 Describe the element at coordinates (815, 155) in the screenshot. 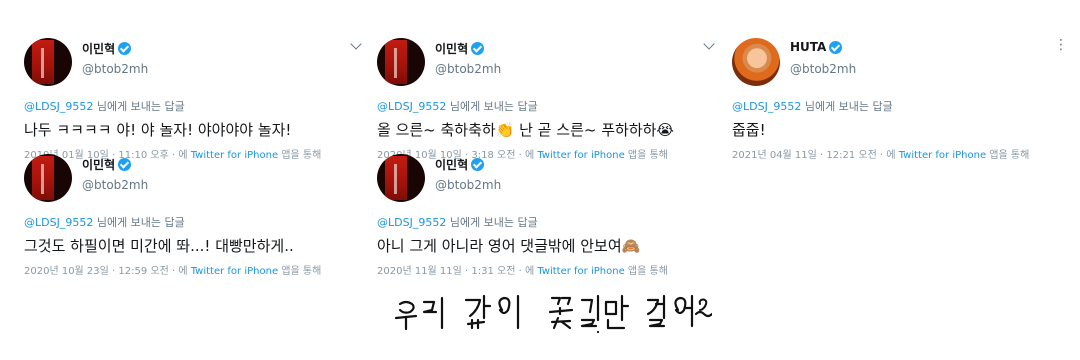

I see `timestamp: 2021년 04월 11일 · 12:21 오전 · 에` at that location.